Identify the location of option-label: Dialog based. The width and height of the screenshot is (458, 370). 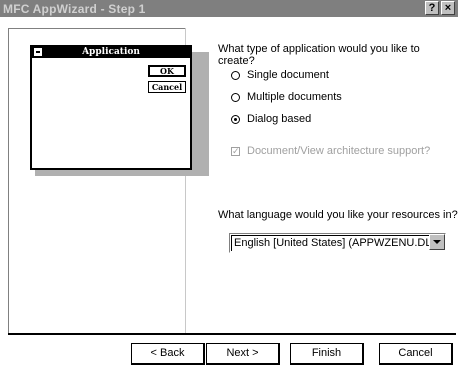
(279, 119).